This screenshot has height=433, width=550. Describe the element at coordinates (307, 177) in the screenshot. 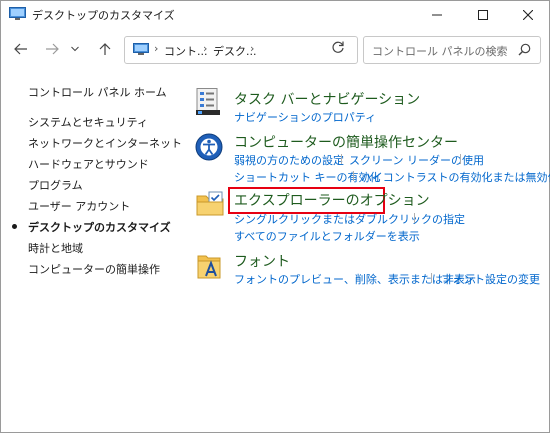

I see `link-enable-shortcut-keys: ショートカット キーの有効化` at that location.